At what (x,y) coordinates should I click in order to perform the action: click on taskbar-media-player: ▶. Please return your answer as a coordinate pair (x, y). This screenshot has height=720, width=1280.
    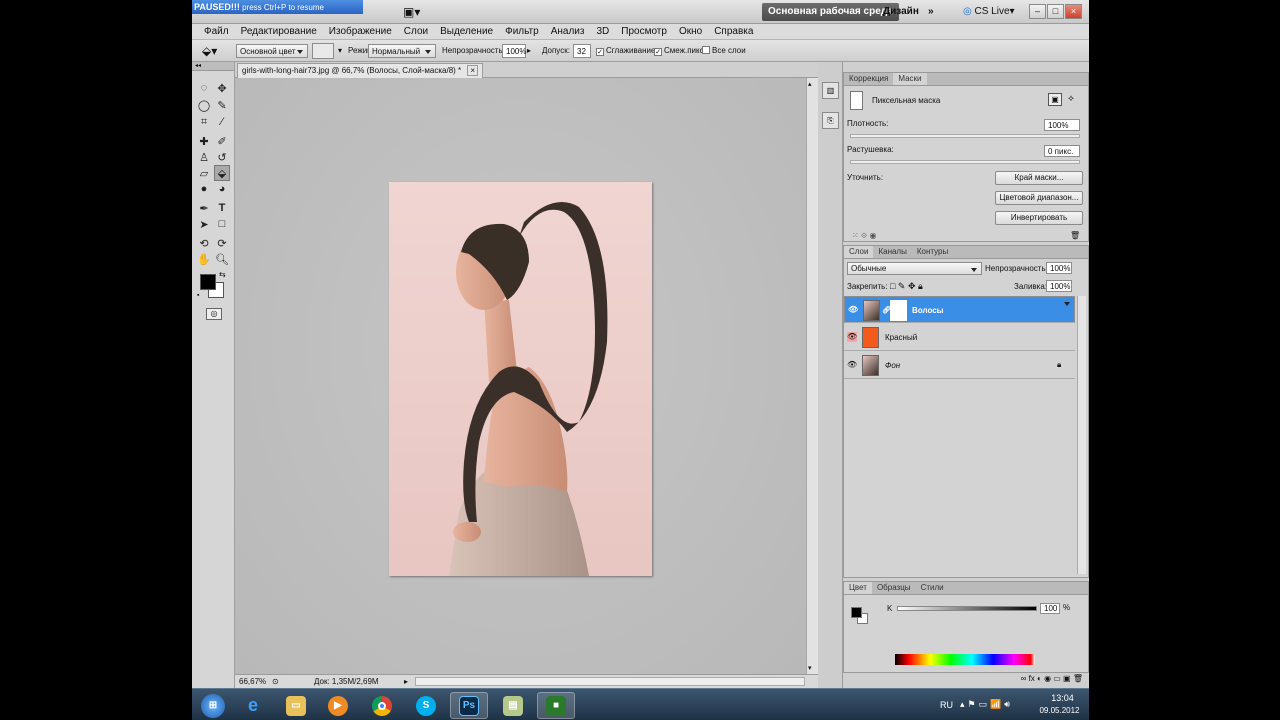
    Looking at the image, I should click on (338, 705).